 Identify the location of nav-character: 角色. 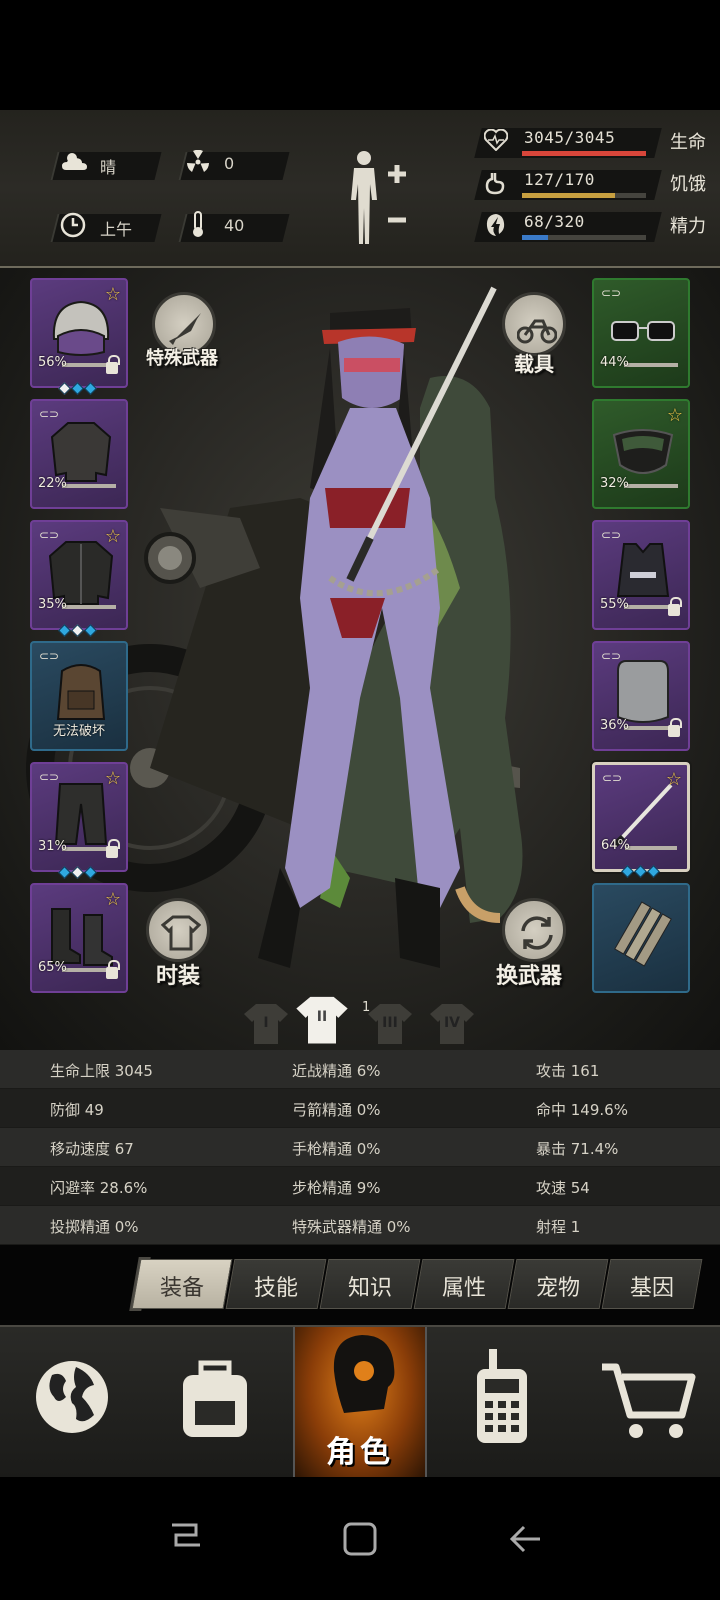
(360, 1403).